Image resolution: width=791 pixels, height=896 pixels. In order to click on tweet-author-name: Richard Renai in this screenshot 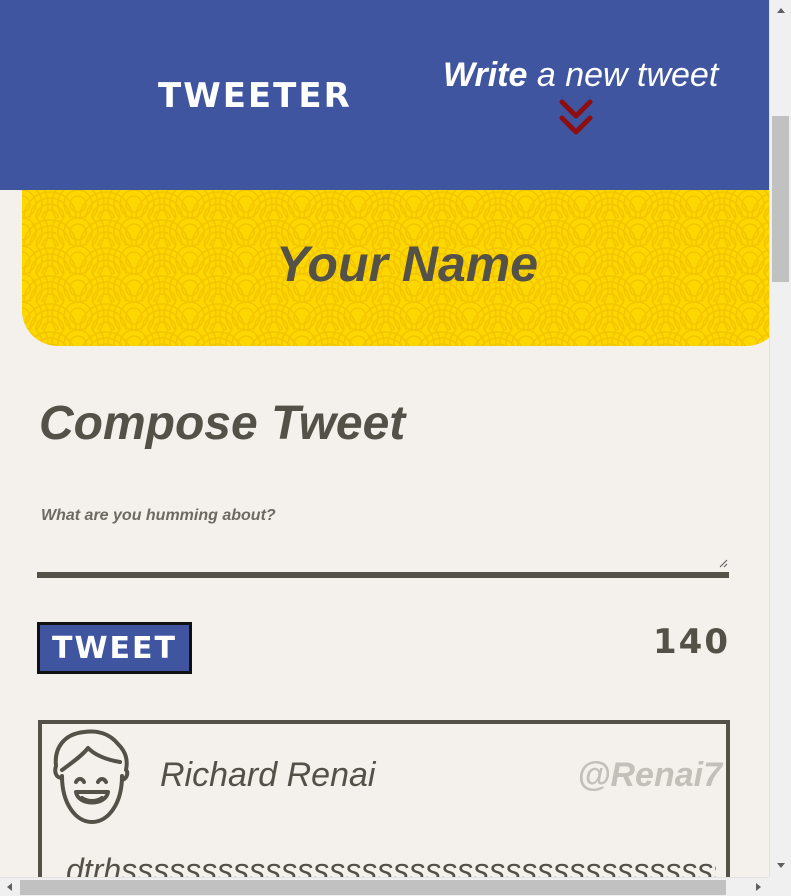, I will do `click(268, 775)`.